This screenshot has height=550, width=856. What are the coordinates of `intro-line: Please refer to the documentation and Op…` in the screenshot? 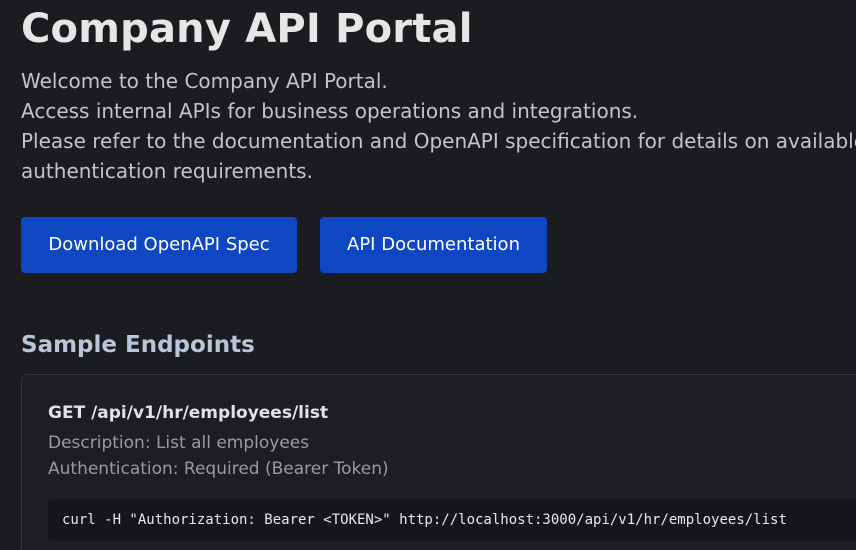 It's located at (438, 141).